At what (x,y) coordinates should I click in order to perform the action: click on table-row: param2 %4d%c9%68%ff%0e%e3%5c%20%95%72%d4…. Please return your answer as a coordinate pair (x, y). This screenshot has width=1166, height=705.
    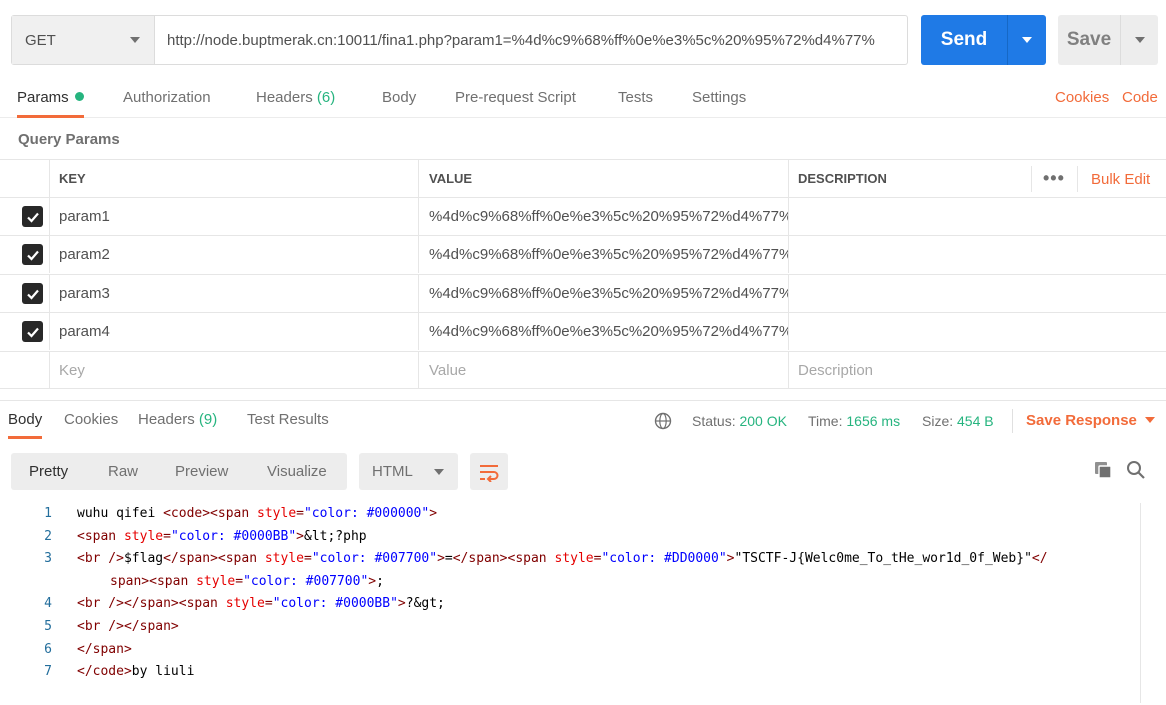
    Looking at the image, I should click on (583, 254).